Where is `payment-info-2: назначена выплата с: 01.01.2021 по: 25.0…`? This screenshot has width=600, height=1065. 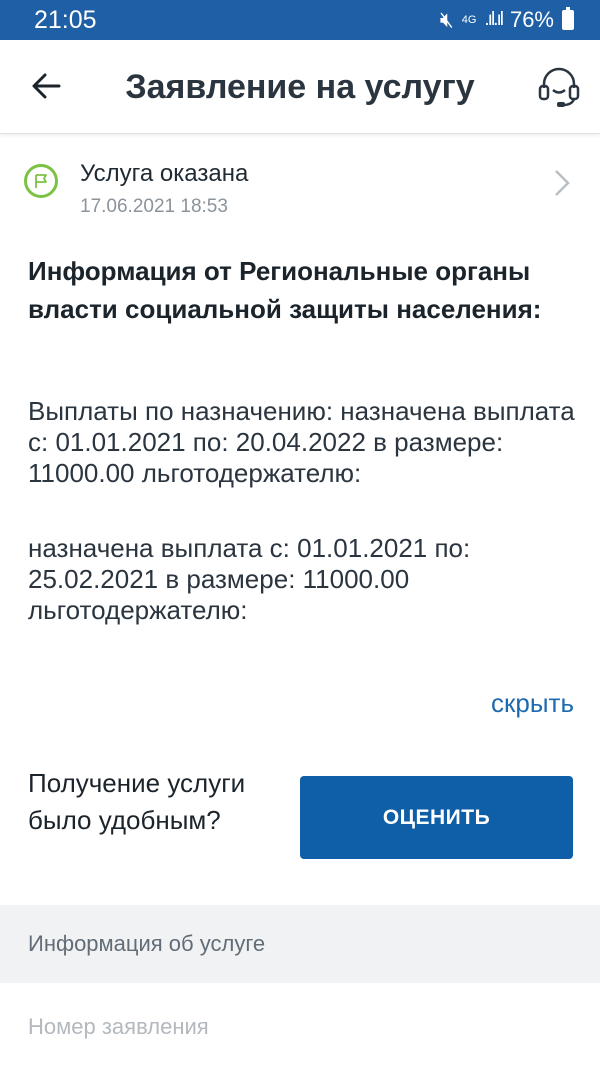
payment-info-2: назначена выплата с: 01.01.2021 по: 25.0… is located at coordinates (302, 592).